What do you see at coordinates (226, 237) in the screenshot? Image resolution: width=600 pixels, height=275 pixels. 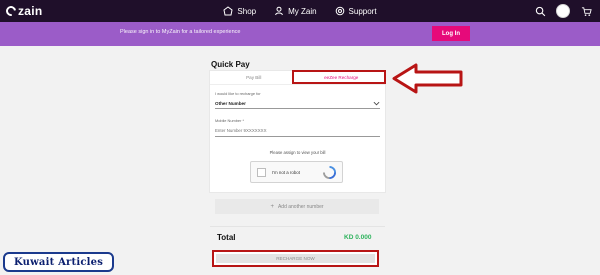 I see `total-label: Total` at bounding box center [226, 237].